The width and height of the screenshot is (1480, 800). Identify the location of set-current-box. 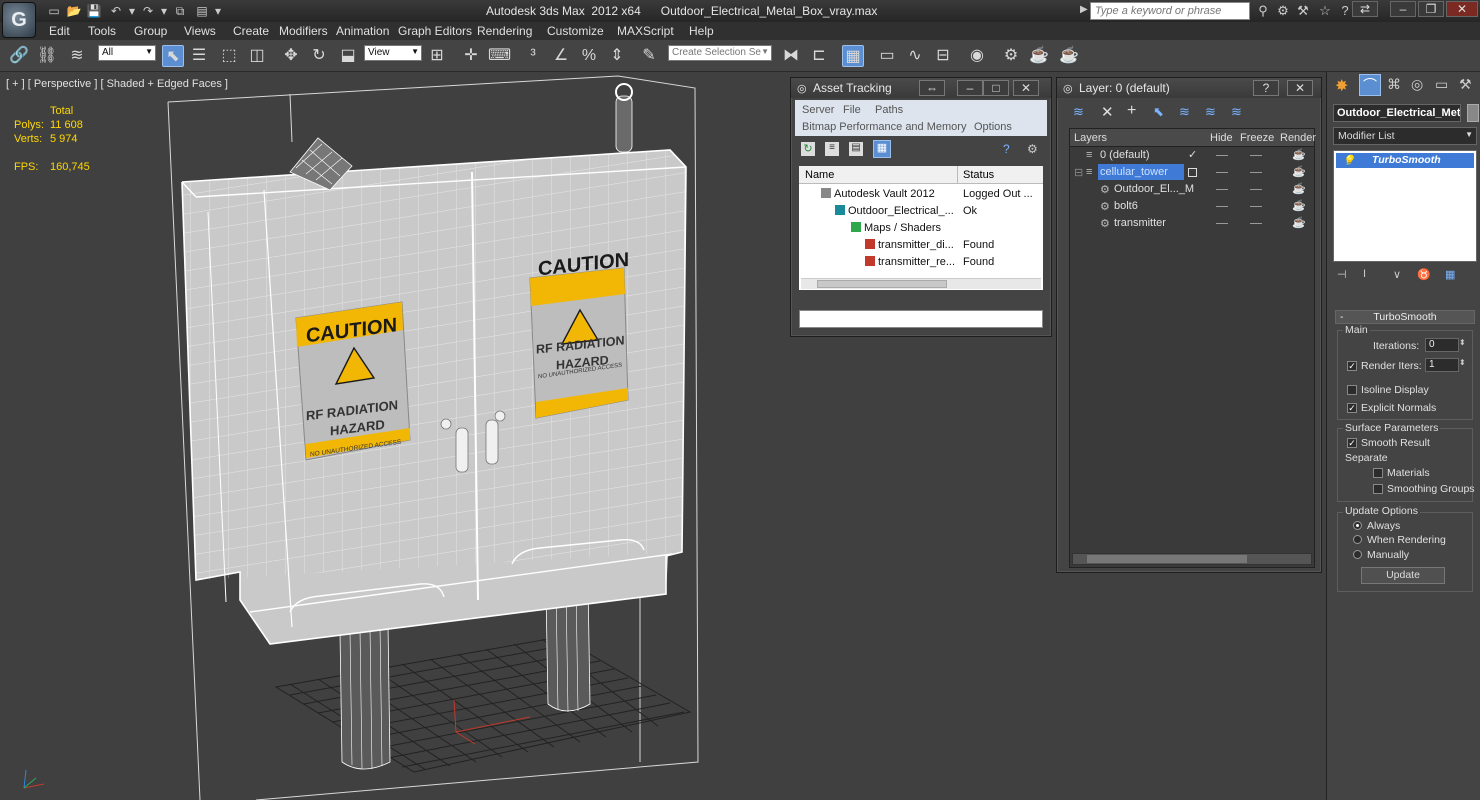
(1192, 172).